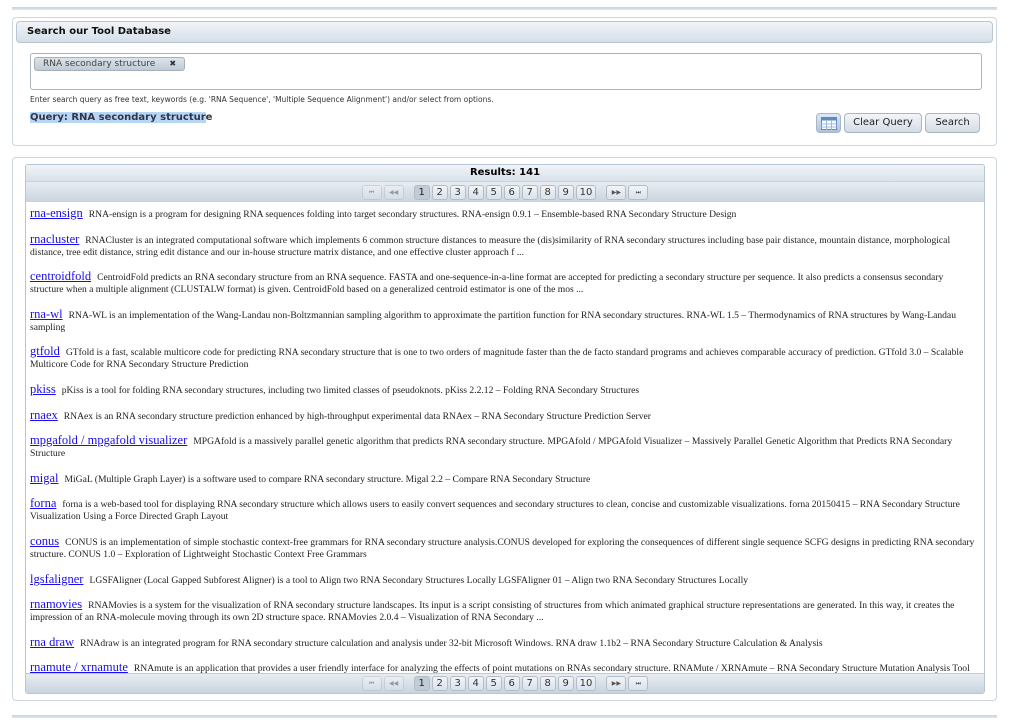 The width and height of the screenshot is (1024, 720). Describe the element at coordinates (45, 351) in the screenshot. I see `result-link: gtfold` at that location.